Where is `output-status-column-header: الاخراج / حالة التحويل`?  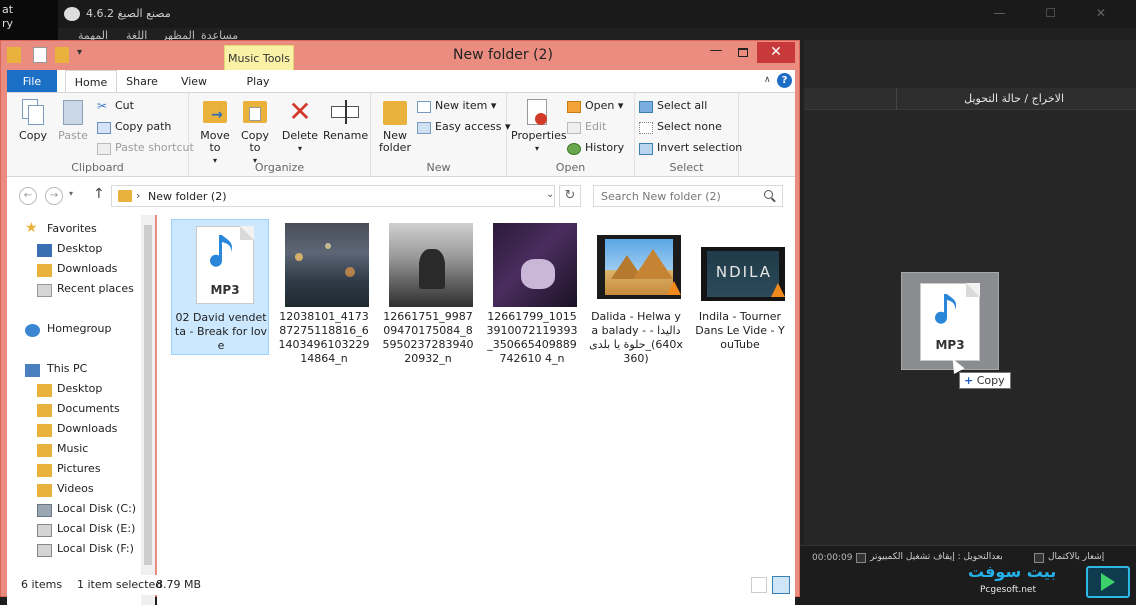 output-status-column-header: الاخراج / حالة التحويل is located at coordinates (1014, 98).